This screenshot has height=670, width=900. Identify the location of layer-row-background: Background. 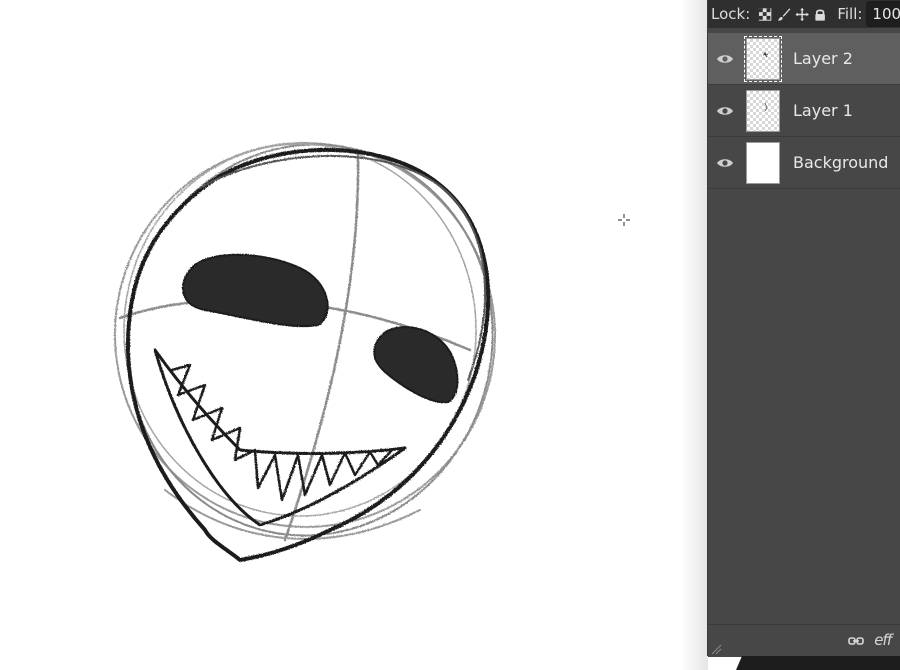
(804, 163).